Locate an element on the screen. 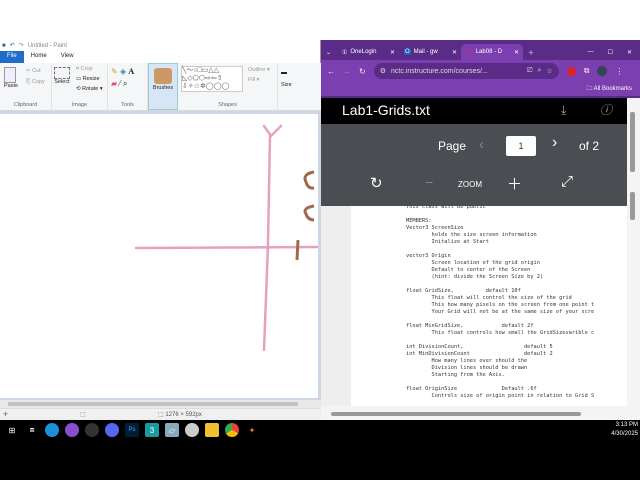 Image resolution: width=640 pixels, height=480 pixels. new-tab-button: ＋ is located at coordinates (532, 52).